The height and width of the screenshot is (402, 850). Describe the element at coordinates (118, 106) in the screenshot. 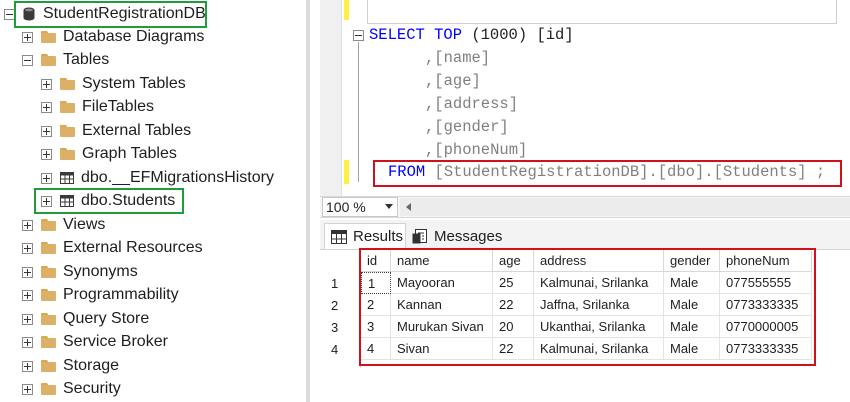

I see `tree-item-label: FileTables` at that location.